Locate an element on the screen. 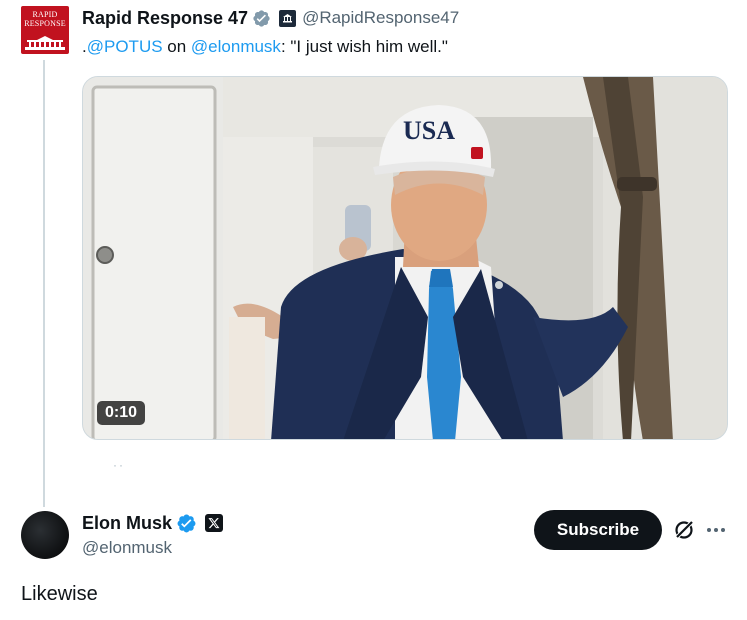 The width and height of the screenshot is (747, 620). text-mid: on is located at coordinates (176, 46).